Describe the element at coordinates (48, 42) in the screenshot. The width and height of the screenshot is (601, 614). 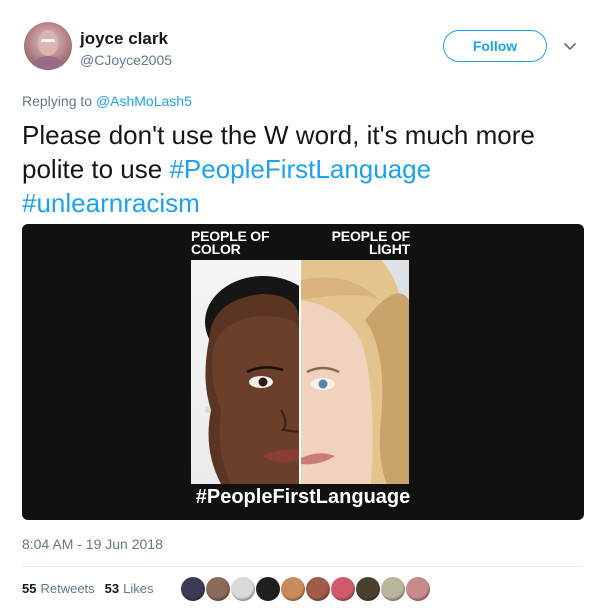
I see `avatar-eyes` at that location.